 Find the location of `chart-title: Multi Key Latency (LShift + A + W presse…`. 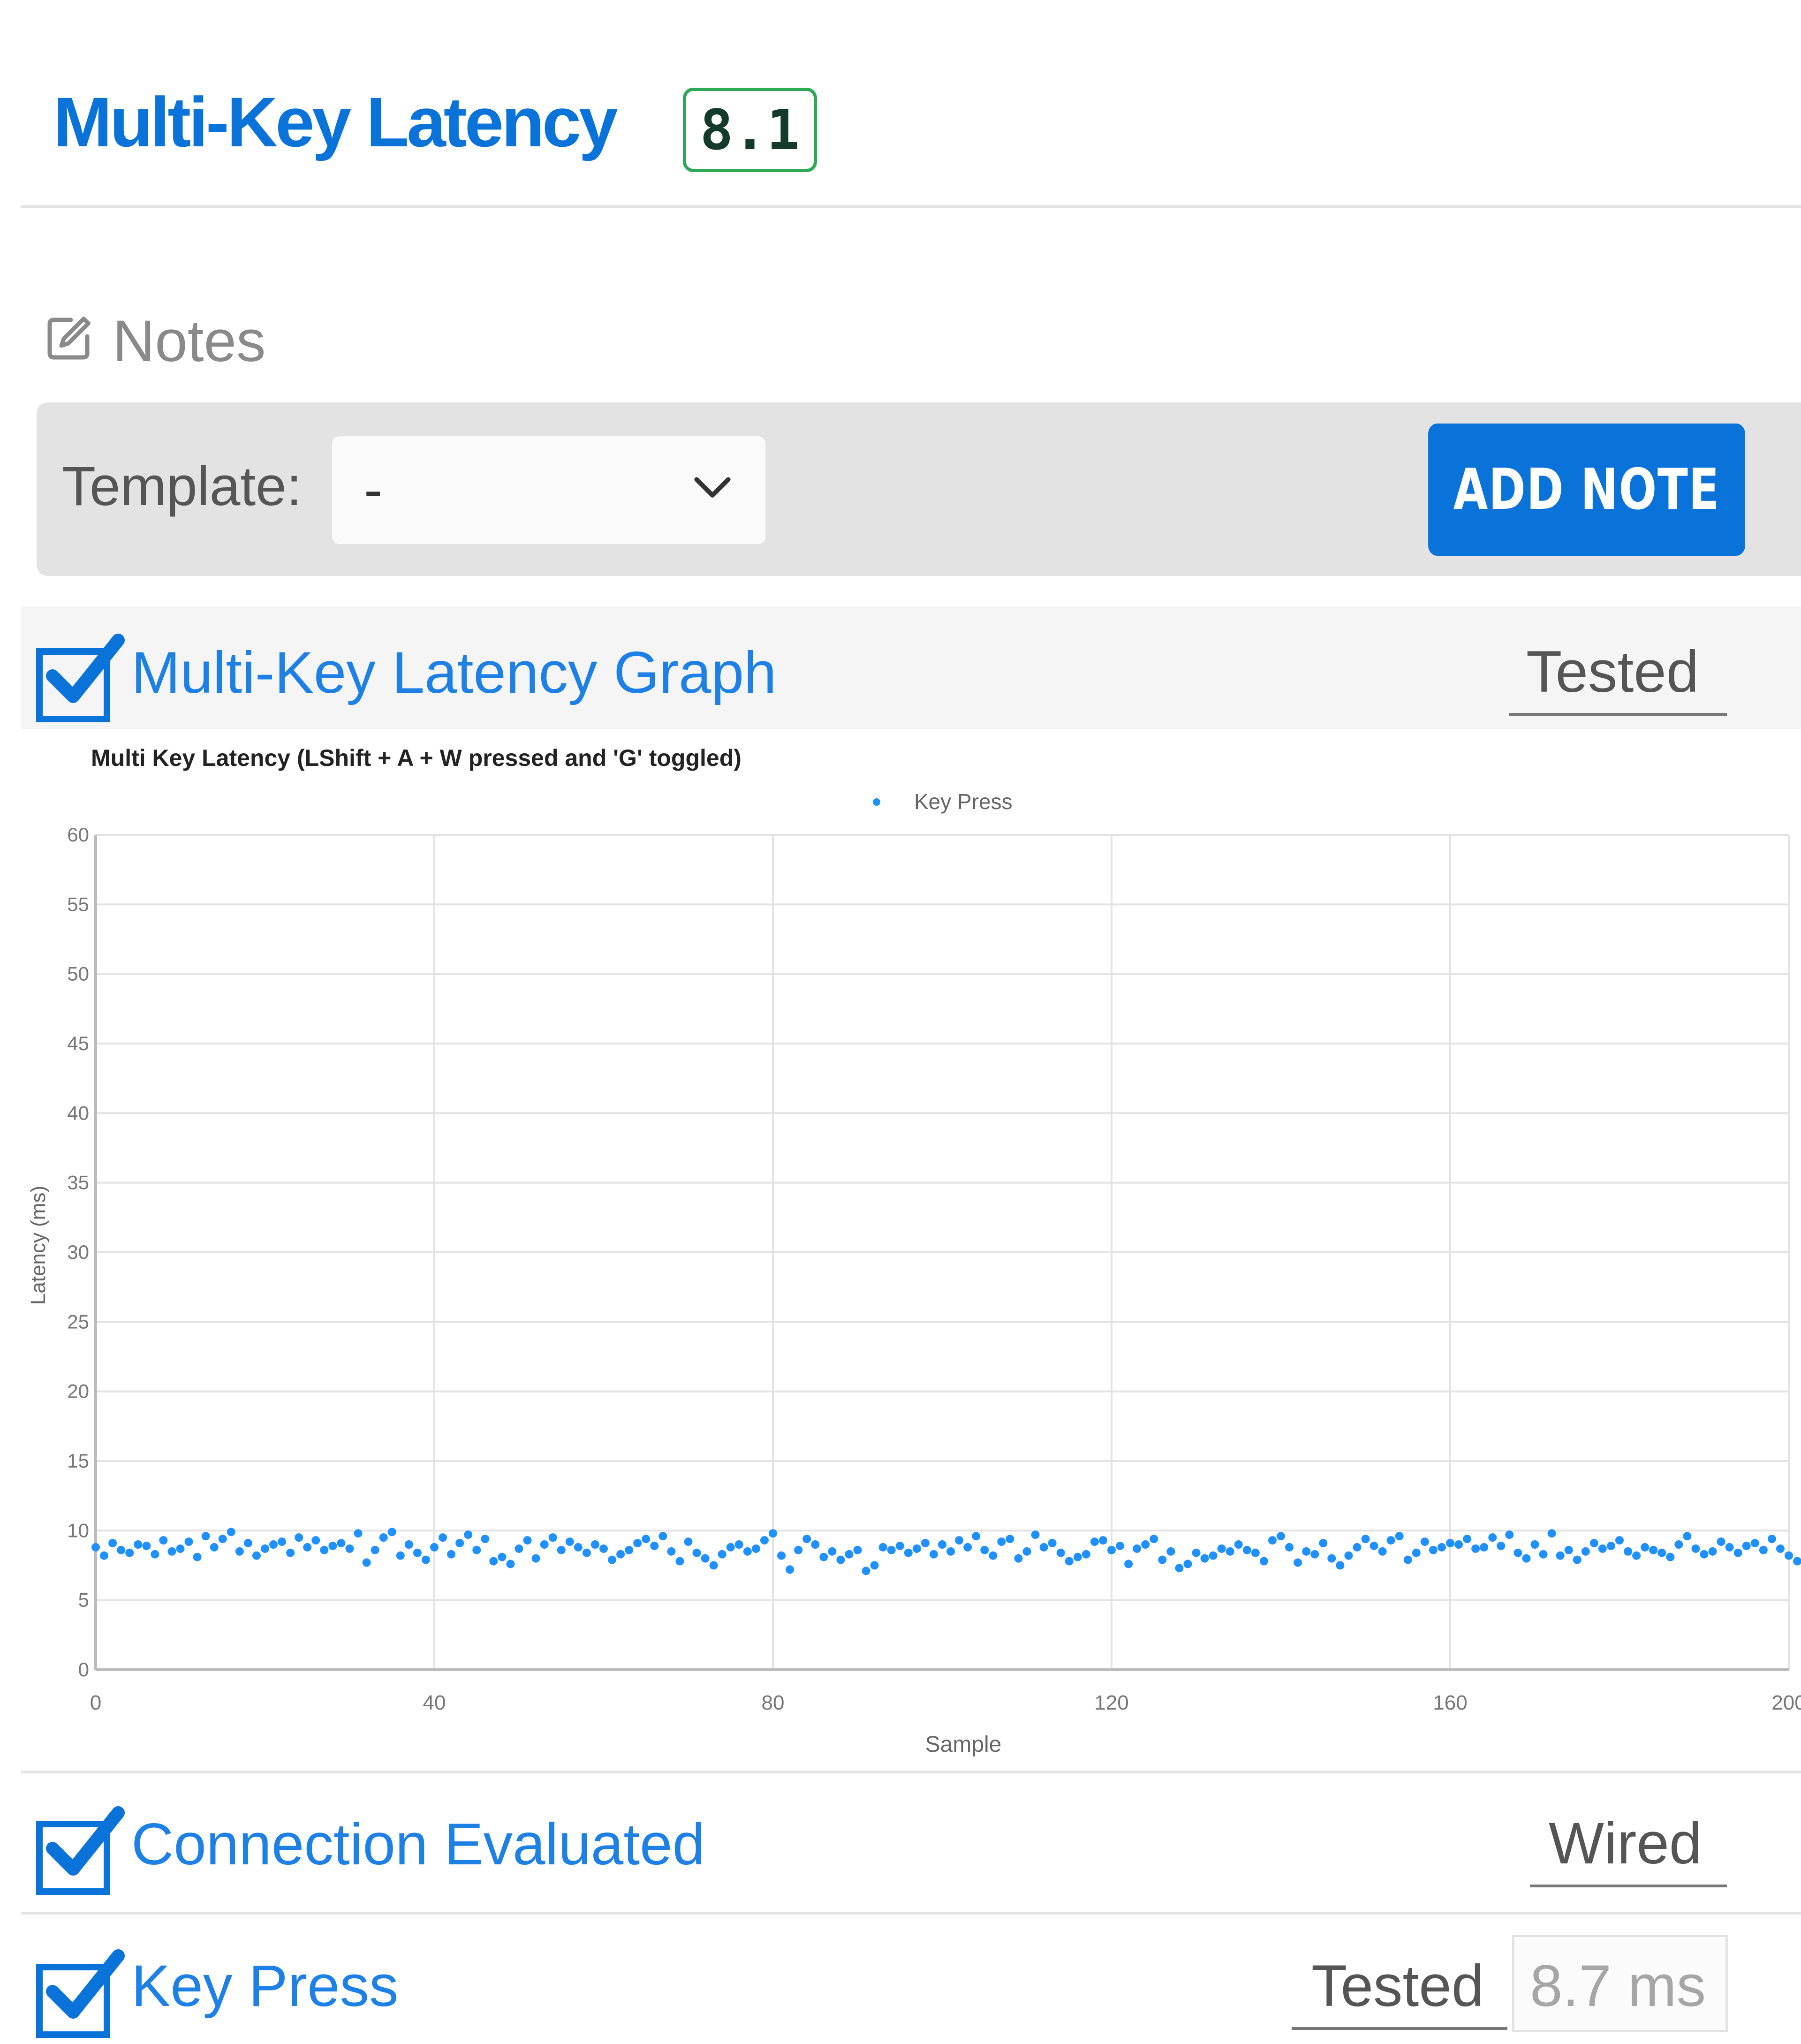

chart-title: Multi Key Latency (LShift + A + W presse… is located at coordinates (416, 758).